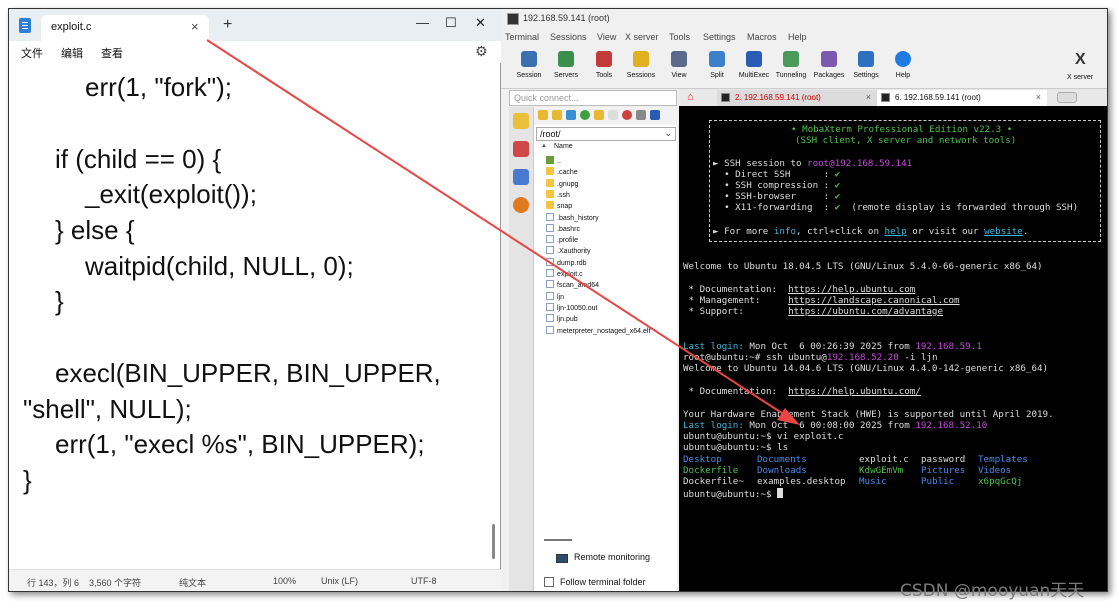  What do you see at coordinates (558, 195) in the screenshot?
I see `file-item: .ssh` at bounding box center [558, 195].